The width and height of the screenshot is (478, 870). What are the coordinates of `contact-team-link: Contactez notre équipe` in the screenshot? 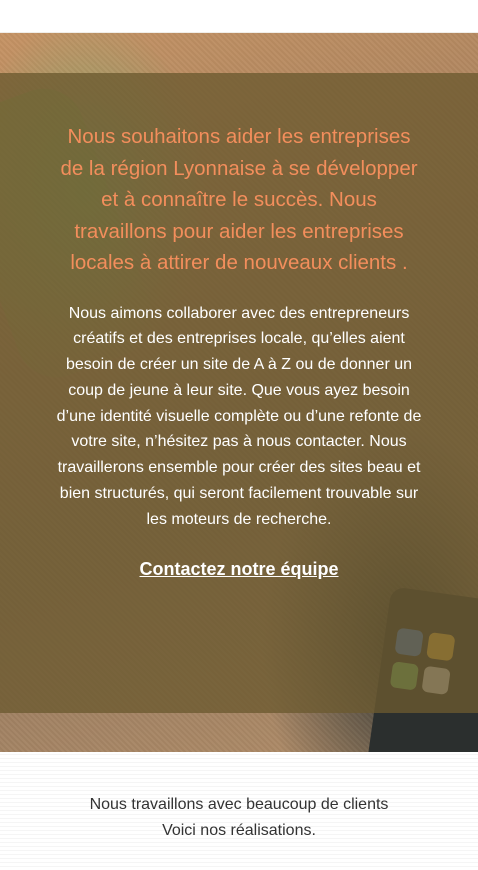 It's located at (238, 569).